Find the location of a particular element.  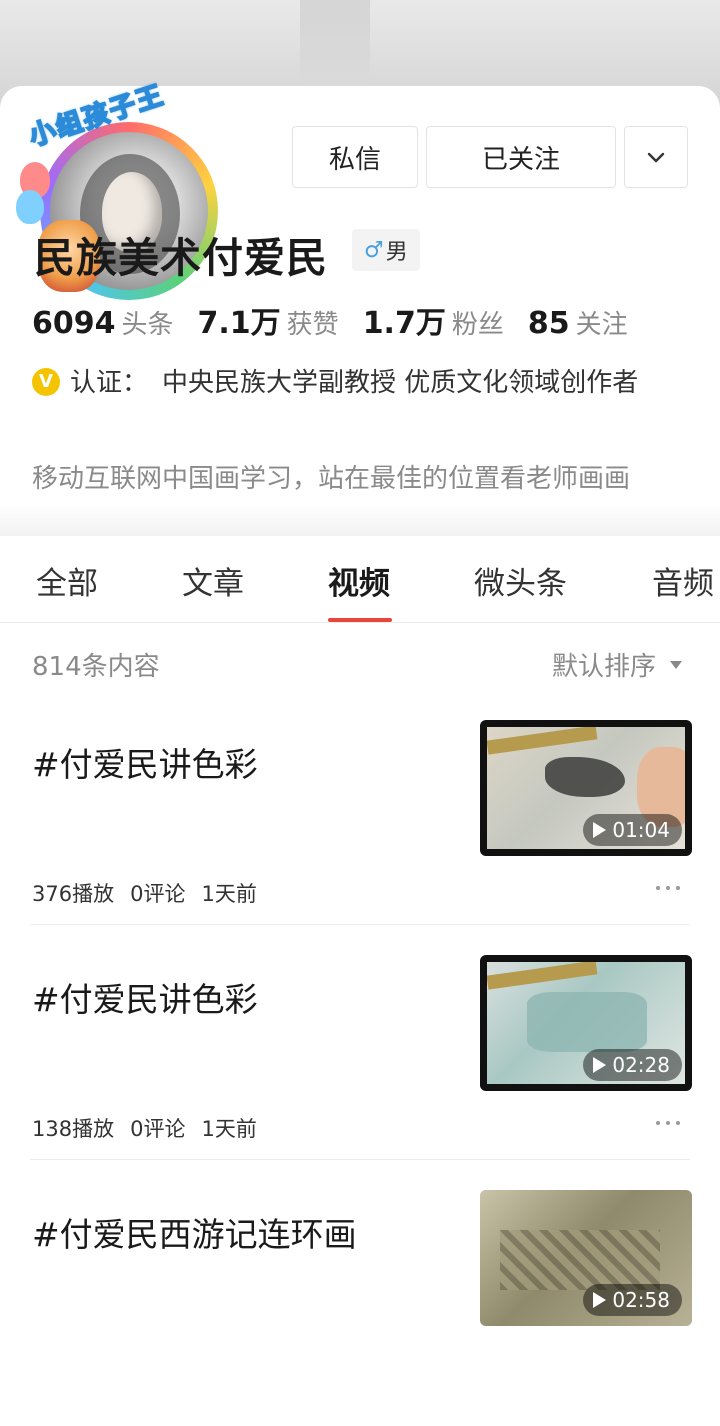

verify-text: 中央民族大学副教授 优质文化领域创作者 is located at coordinates (400, 383).